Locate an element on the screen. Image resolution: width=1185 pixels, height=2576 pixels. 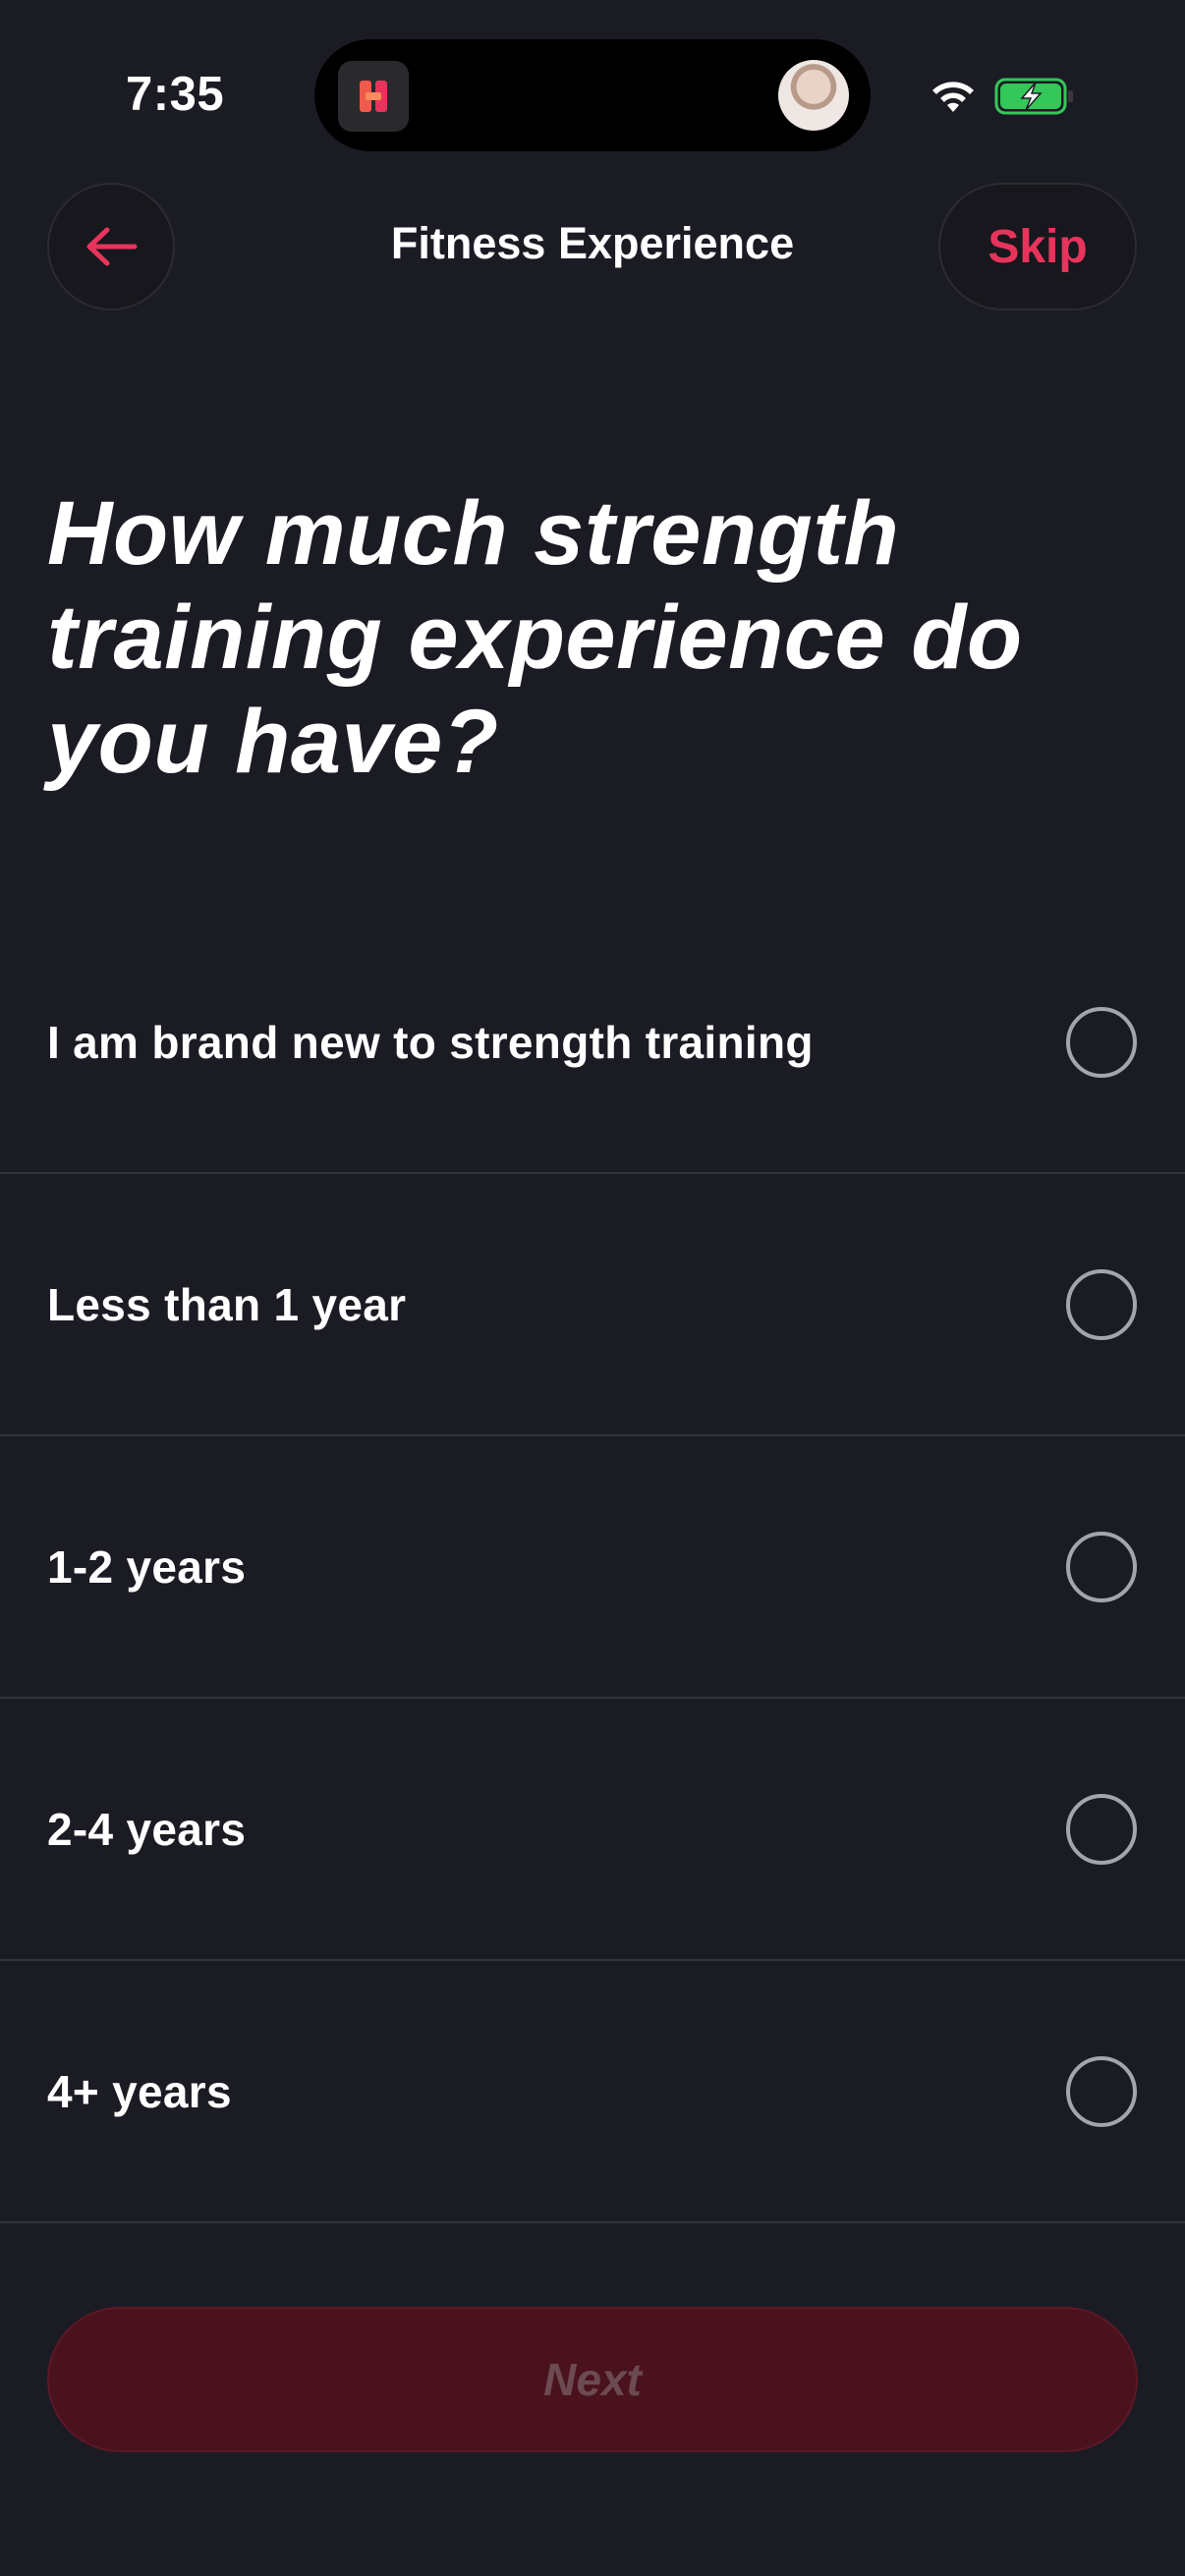
option-less-than-1-year: Less than 1 year is located at coordinates (592, 1305).